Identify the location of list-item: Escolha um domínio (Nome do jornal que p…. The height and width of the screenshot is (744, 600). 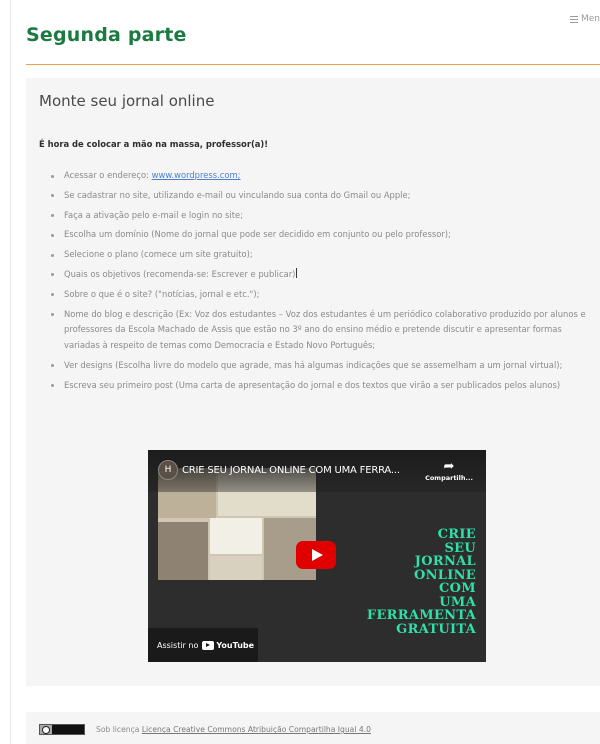
(315, 235).